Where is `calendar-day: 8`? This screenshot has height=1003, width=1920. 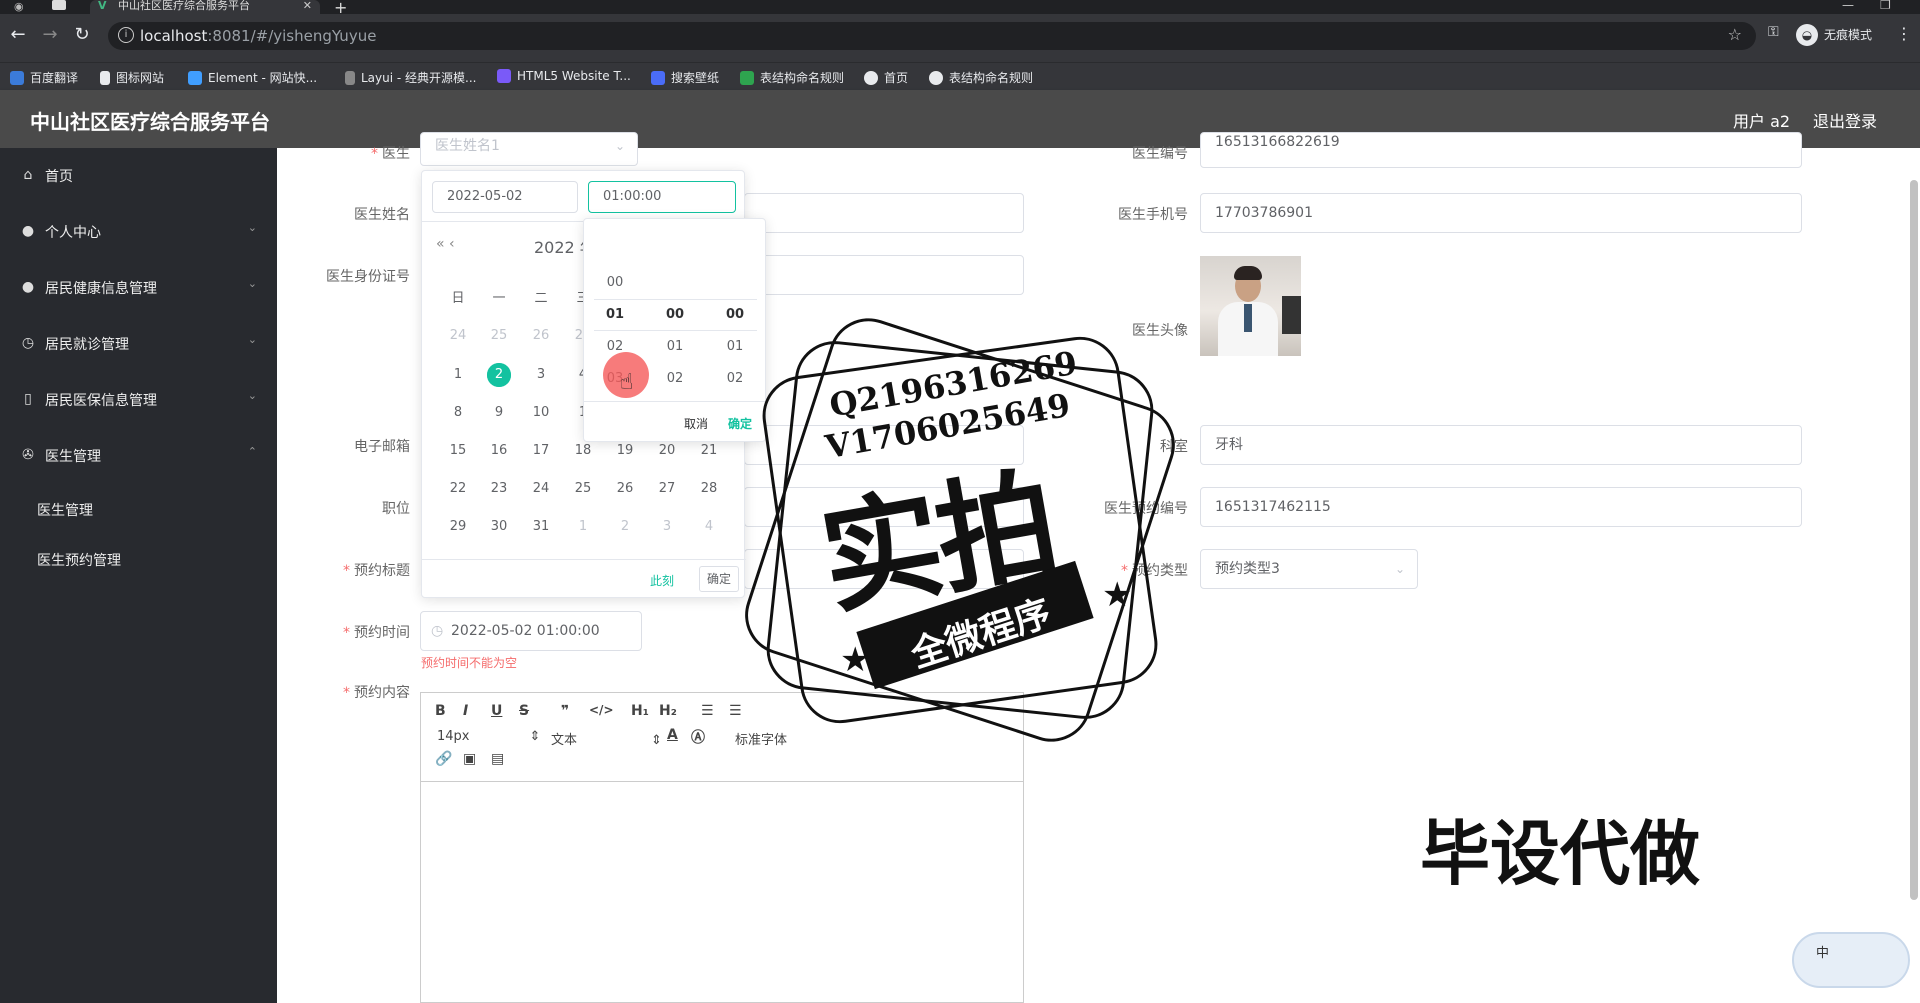 calendar-day: 8 is located at coordinates (458, 413).